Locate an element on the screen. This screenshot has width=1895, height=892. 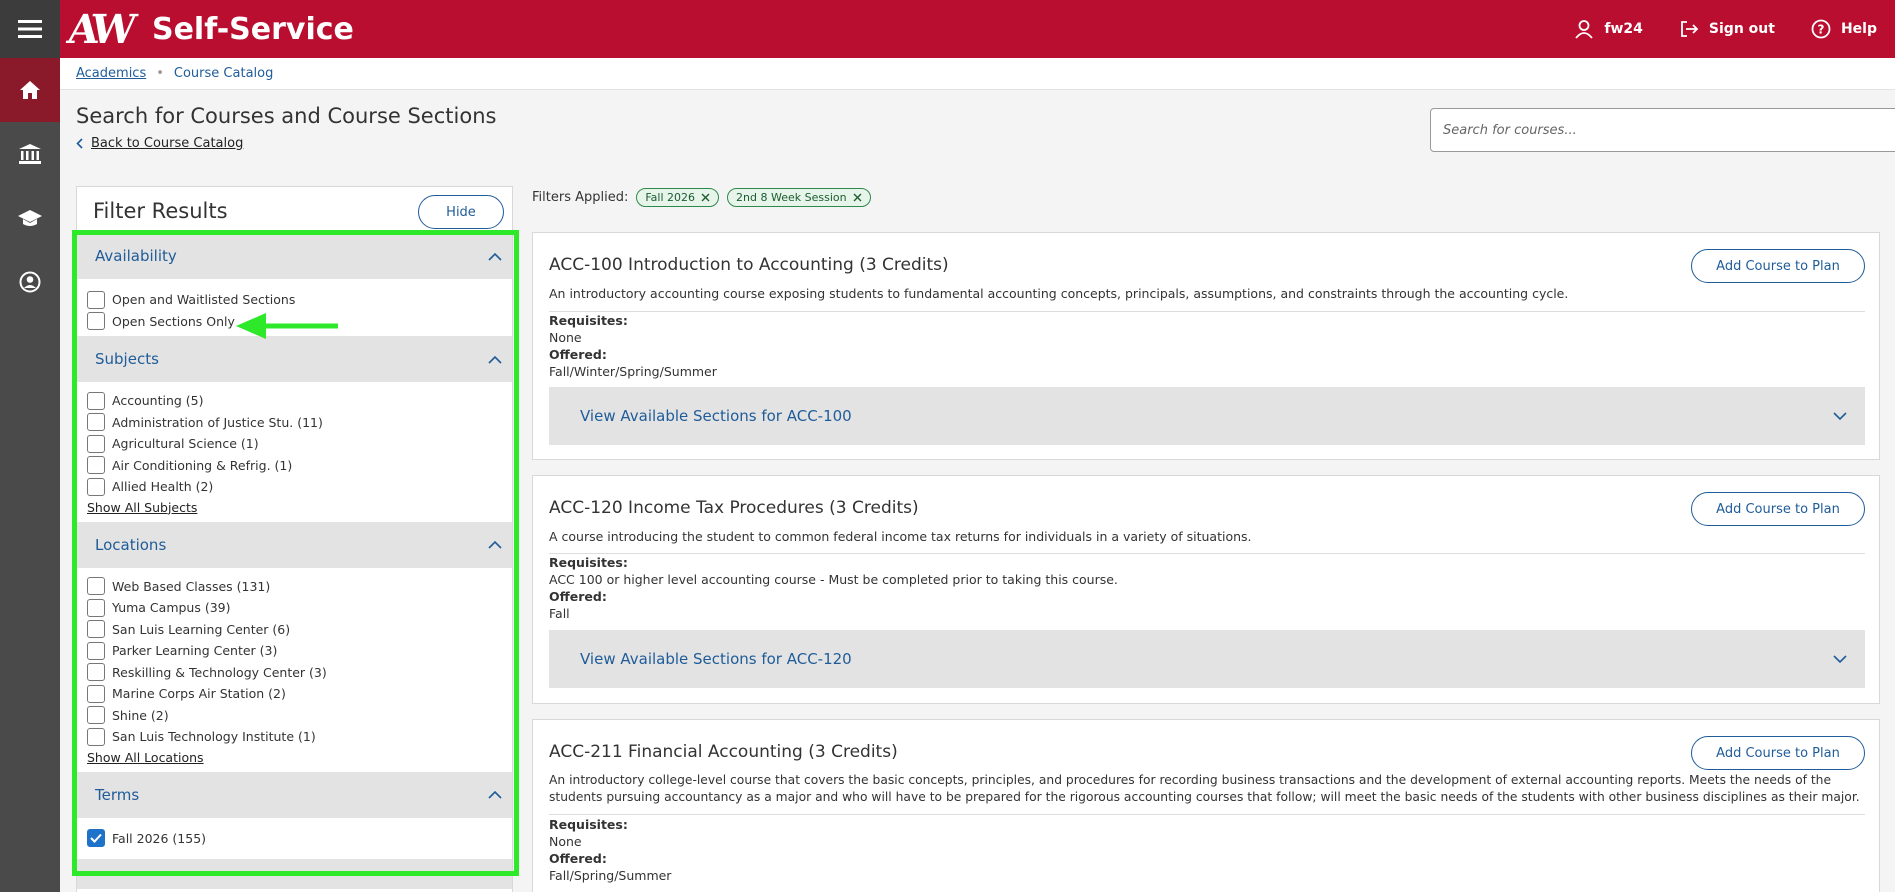
show-all-subjects-link: Show All Subjects is located at coordinates (142, 507).